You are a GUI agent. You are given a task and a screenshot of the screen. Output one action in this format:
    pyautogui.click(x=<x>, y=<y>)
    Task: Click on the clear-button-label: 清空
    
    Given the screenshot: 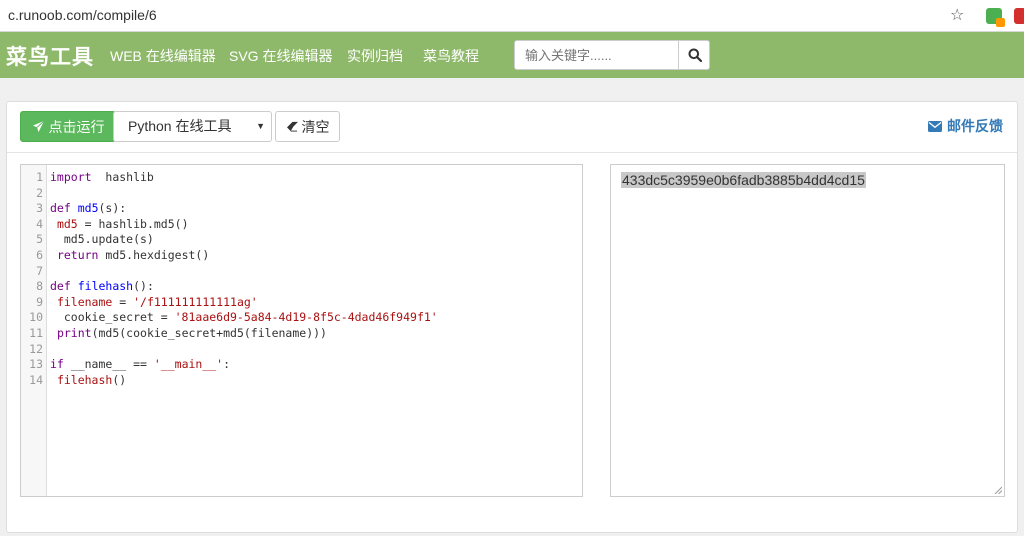 What is the action you would take?
    pyautogui.click(x=315, y=126)
    